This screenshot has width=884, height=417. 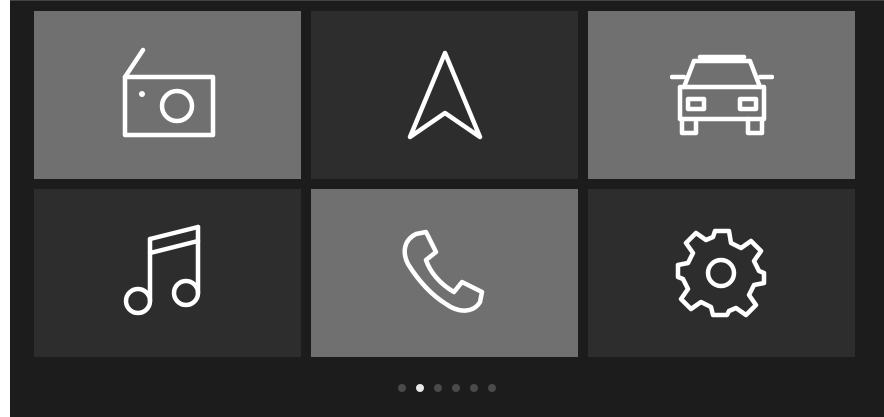 I want to click on navigation-tile, so click(x=444, y=95).